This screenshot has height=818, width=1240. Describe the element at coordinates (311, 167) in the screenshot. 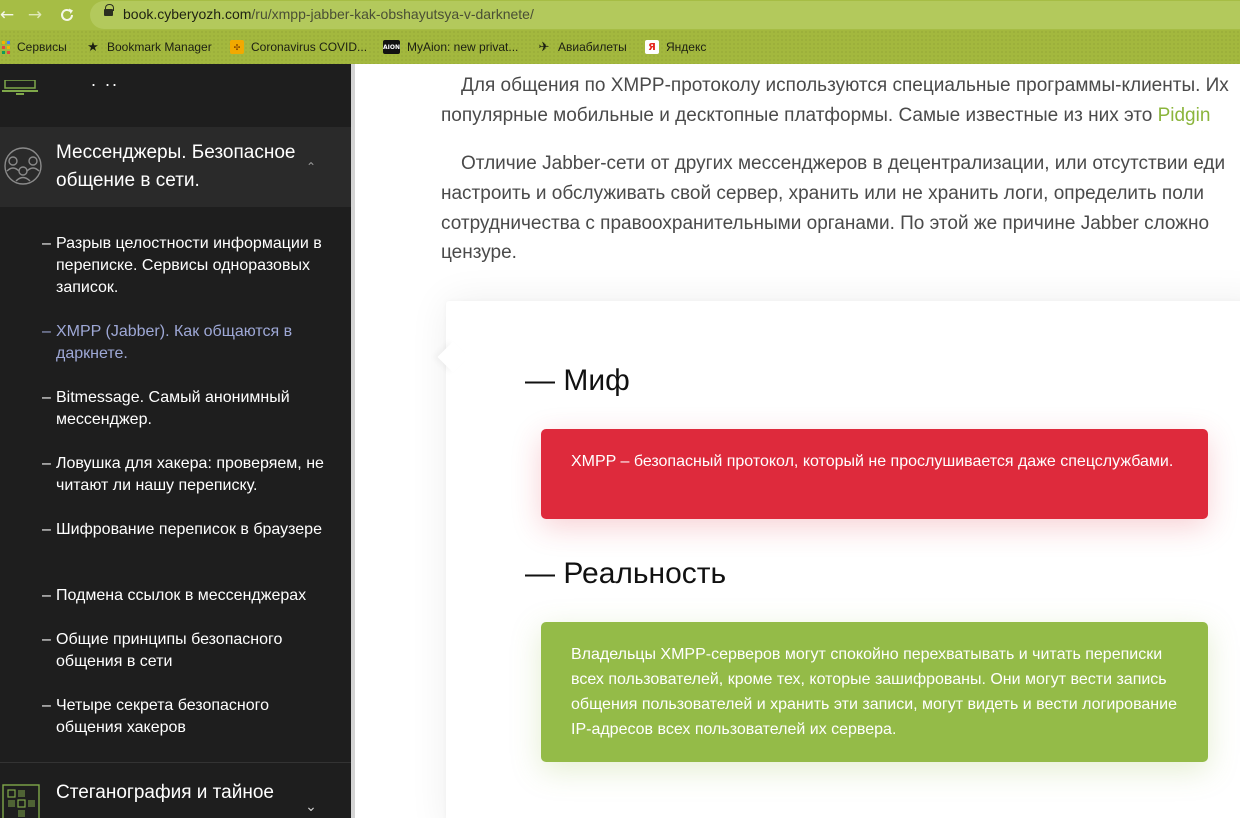

I see `chevron-up-icon: ⌃` at that location.